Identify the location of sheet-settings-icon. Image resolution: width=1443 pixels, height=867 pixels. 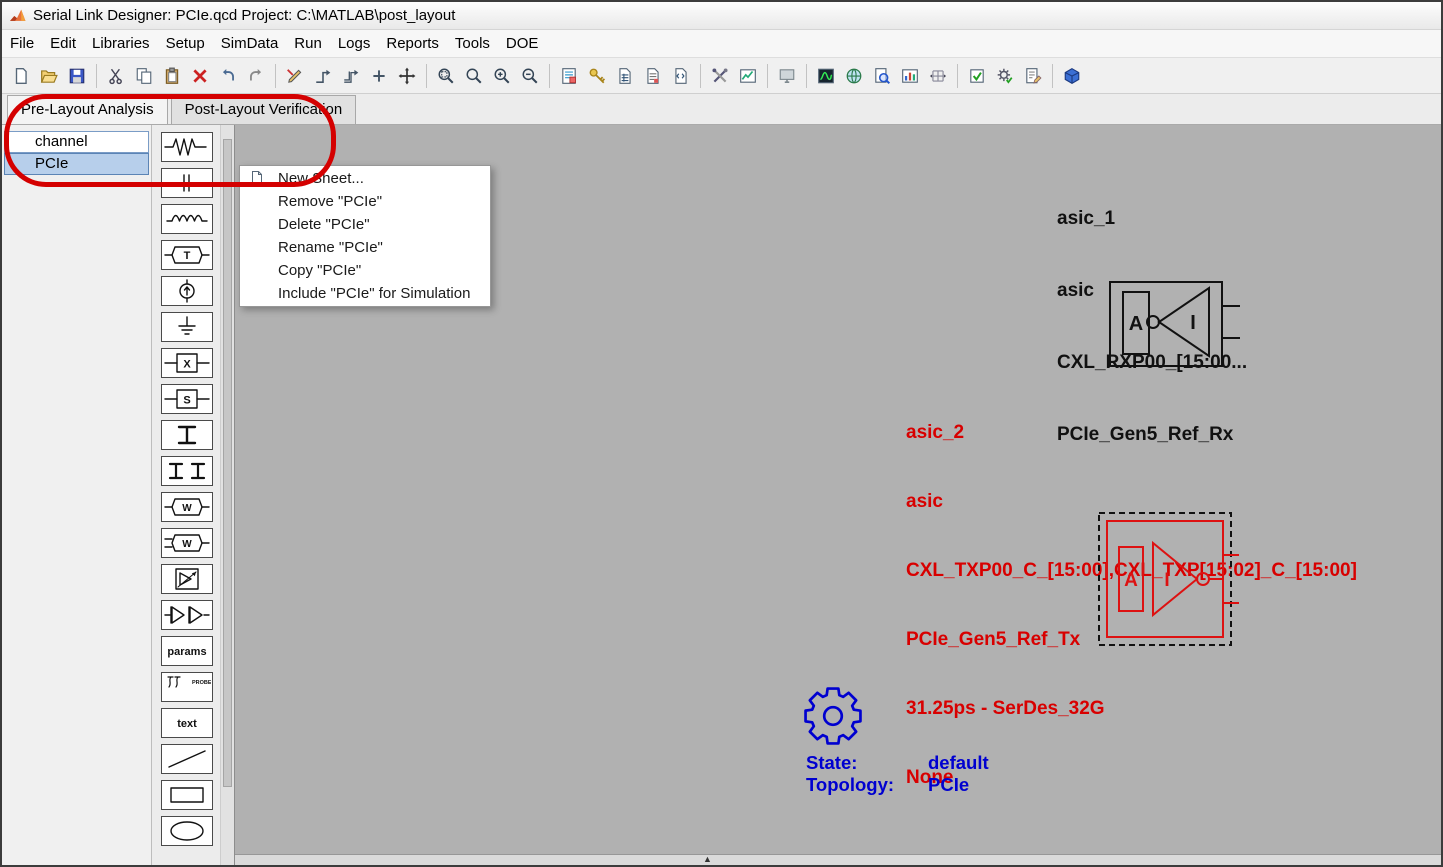
(569, 75).